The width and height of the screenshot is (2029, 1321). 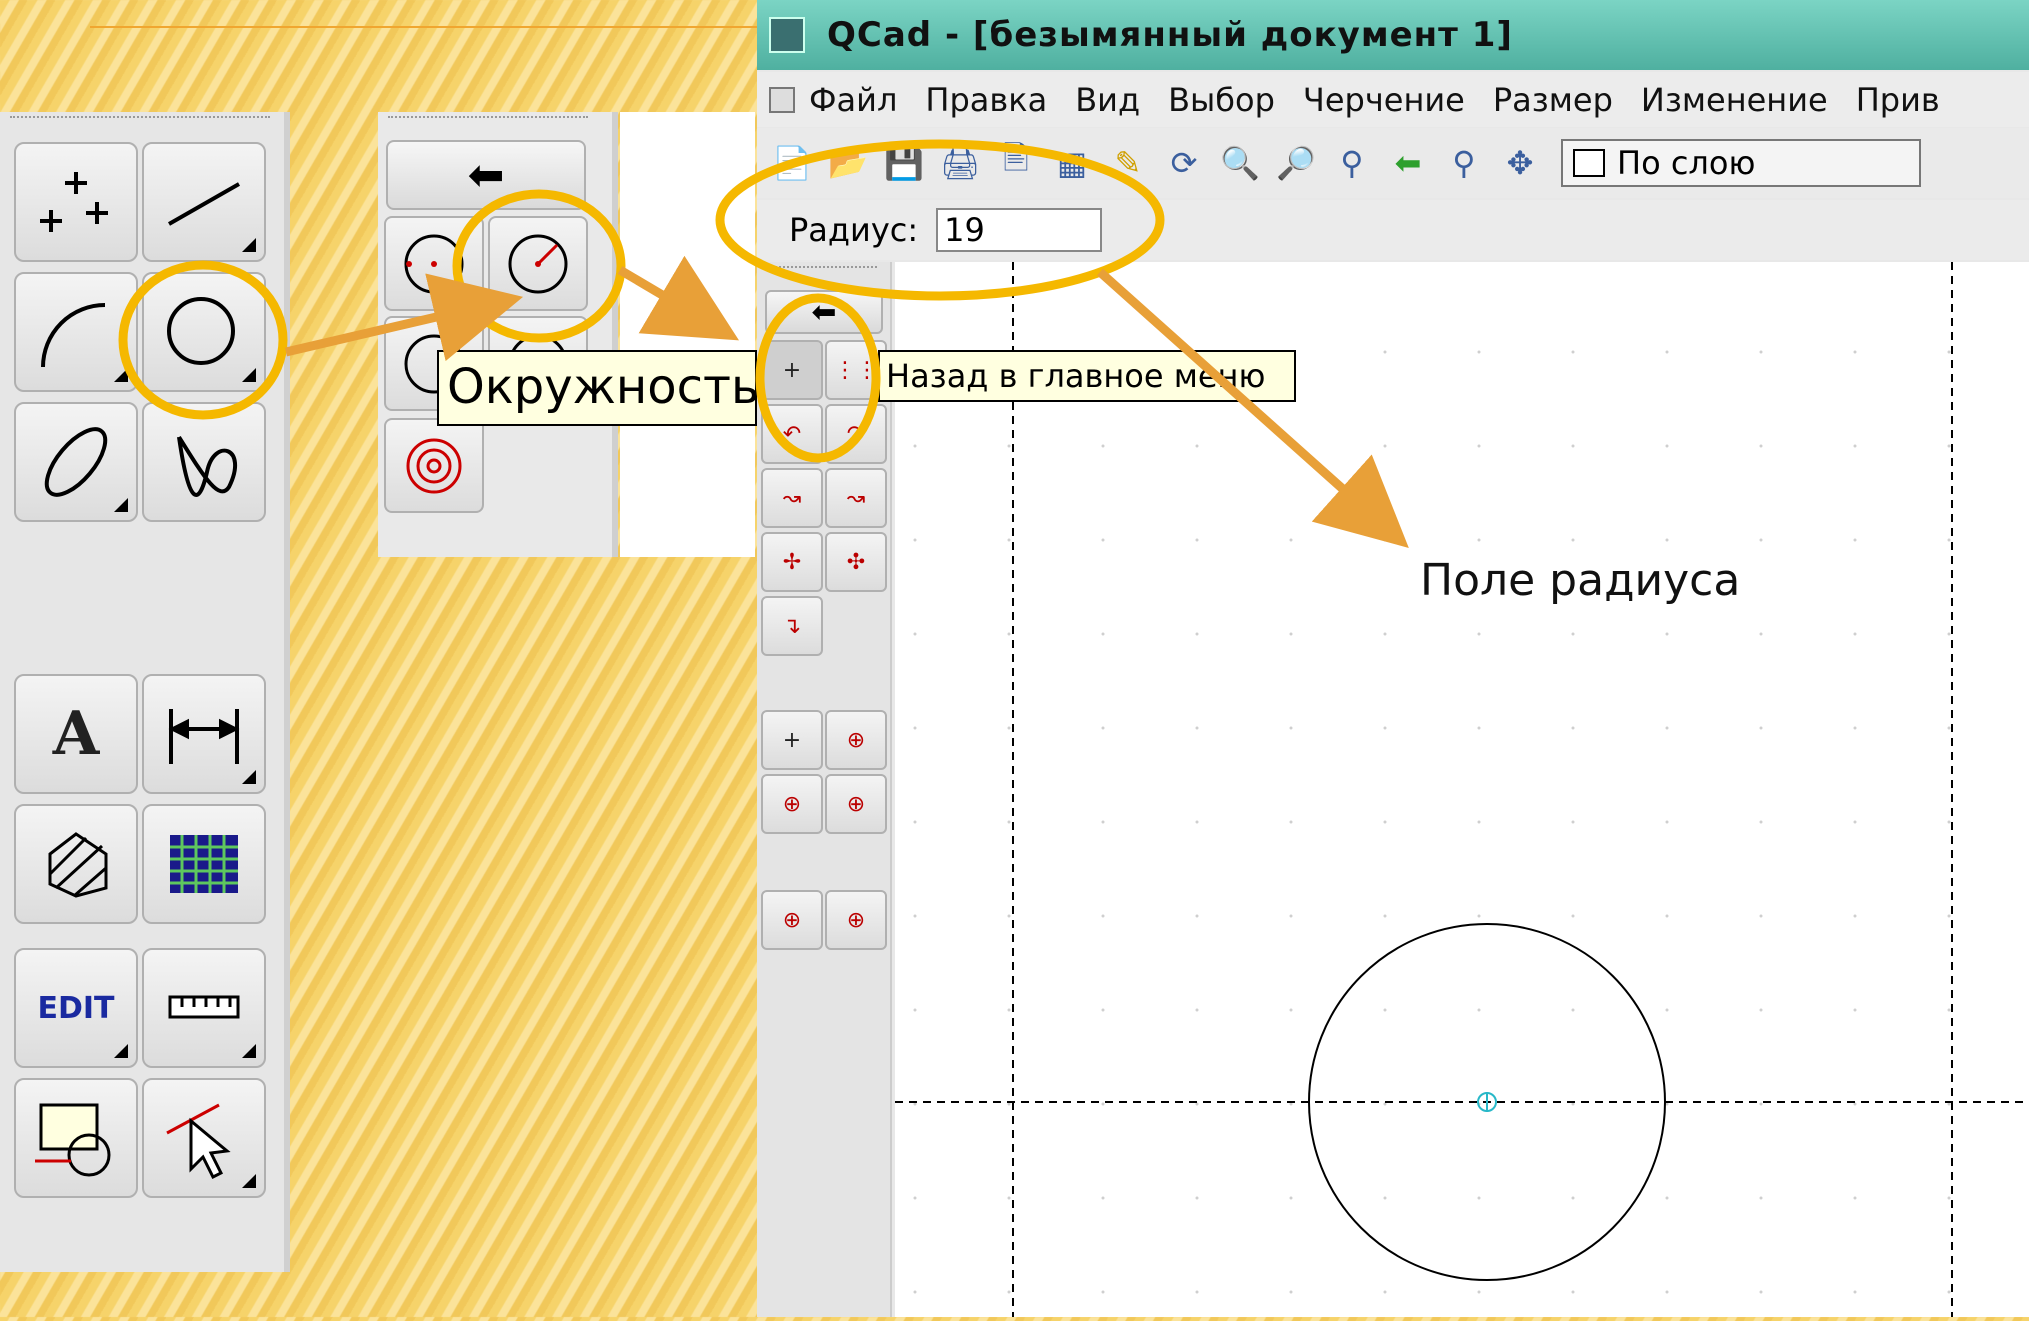 I want to click on grid-toggle-icon: ▦, so click(x=1072, y=163).